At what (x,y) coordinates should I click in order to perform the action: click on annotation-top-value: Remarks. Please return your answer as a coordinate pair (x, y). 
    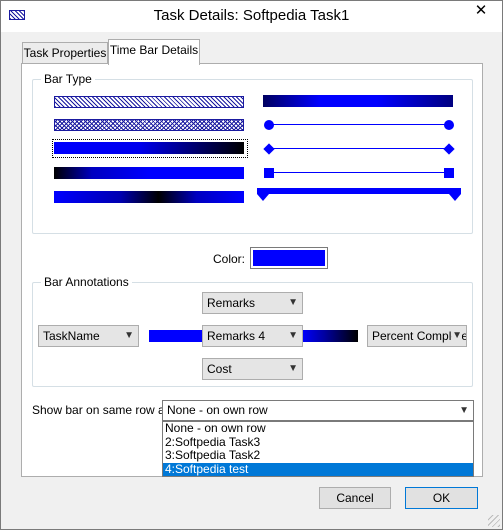
    Looking at the image, I should click on (231, 303).